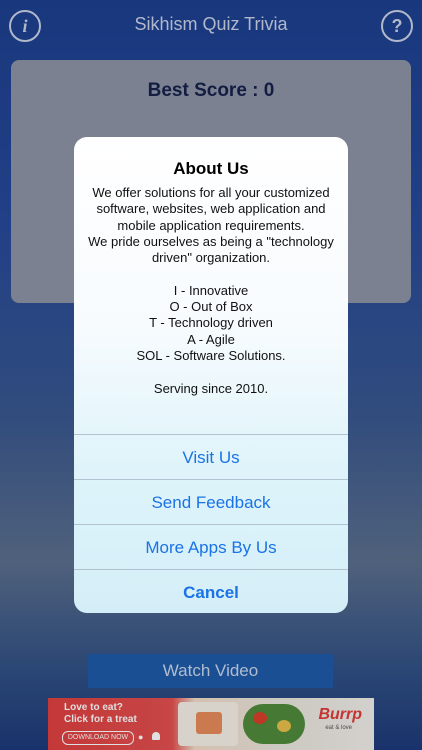  Describe the element at coordinates (211, 501) in the screenshot. I see `send-feedback-button: Send Feedback` at that location.